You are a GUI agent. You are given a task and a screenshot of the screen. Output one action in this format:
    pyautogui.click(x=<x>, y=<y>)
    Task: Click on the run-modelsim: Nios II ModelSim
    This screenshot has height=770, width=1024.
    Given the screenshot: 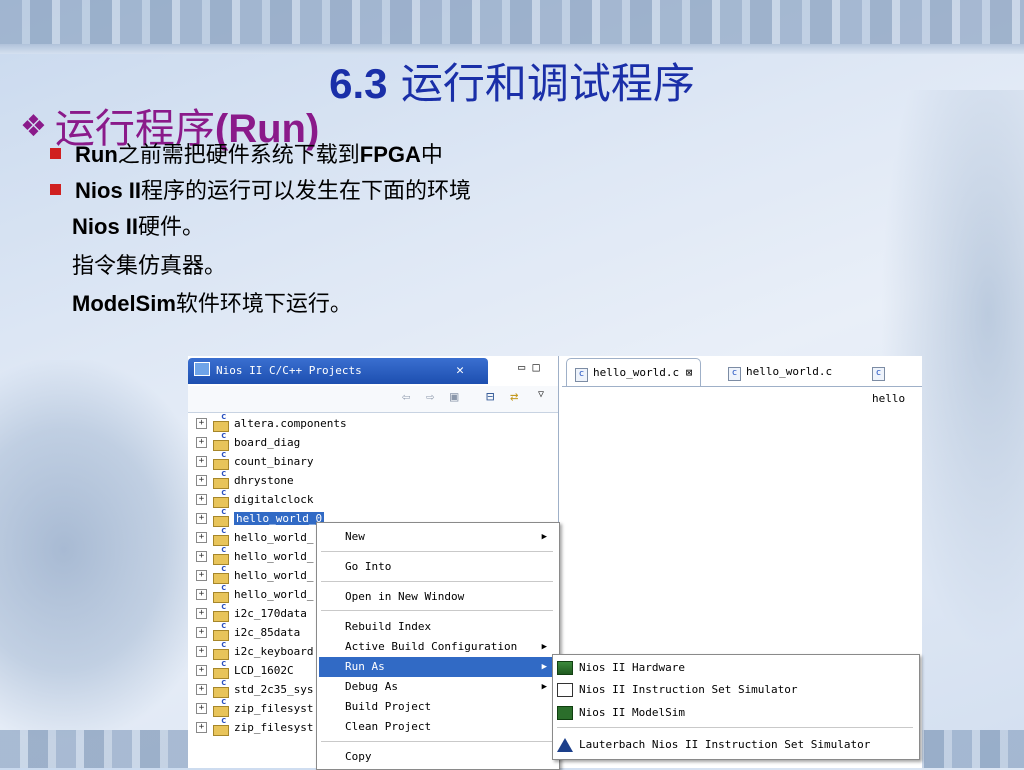 What is the action you would take?
    pyautogui.click(x=621, y=713)
    